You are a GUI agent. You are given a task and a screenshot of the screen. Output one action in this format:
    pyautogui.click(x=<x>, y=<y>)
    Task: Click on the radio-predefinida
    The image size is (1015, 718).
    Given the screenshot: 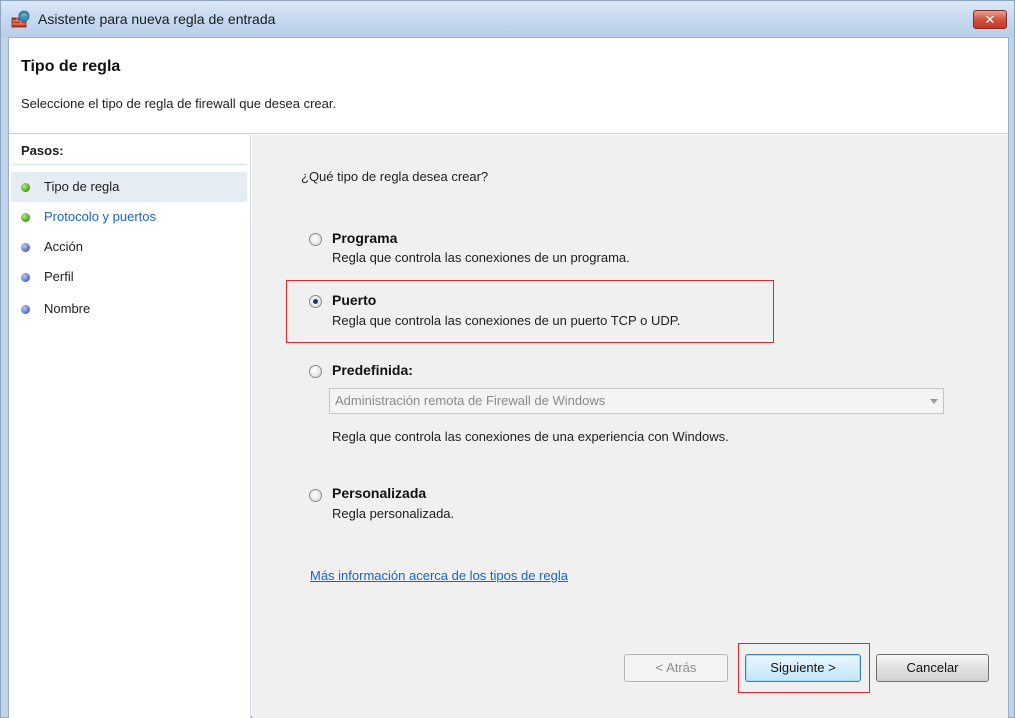 What is the action you would take?
    pyautogui.click(x=315, y=371)
    